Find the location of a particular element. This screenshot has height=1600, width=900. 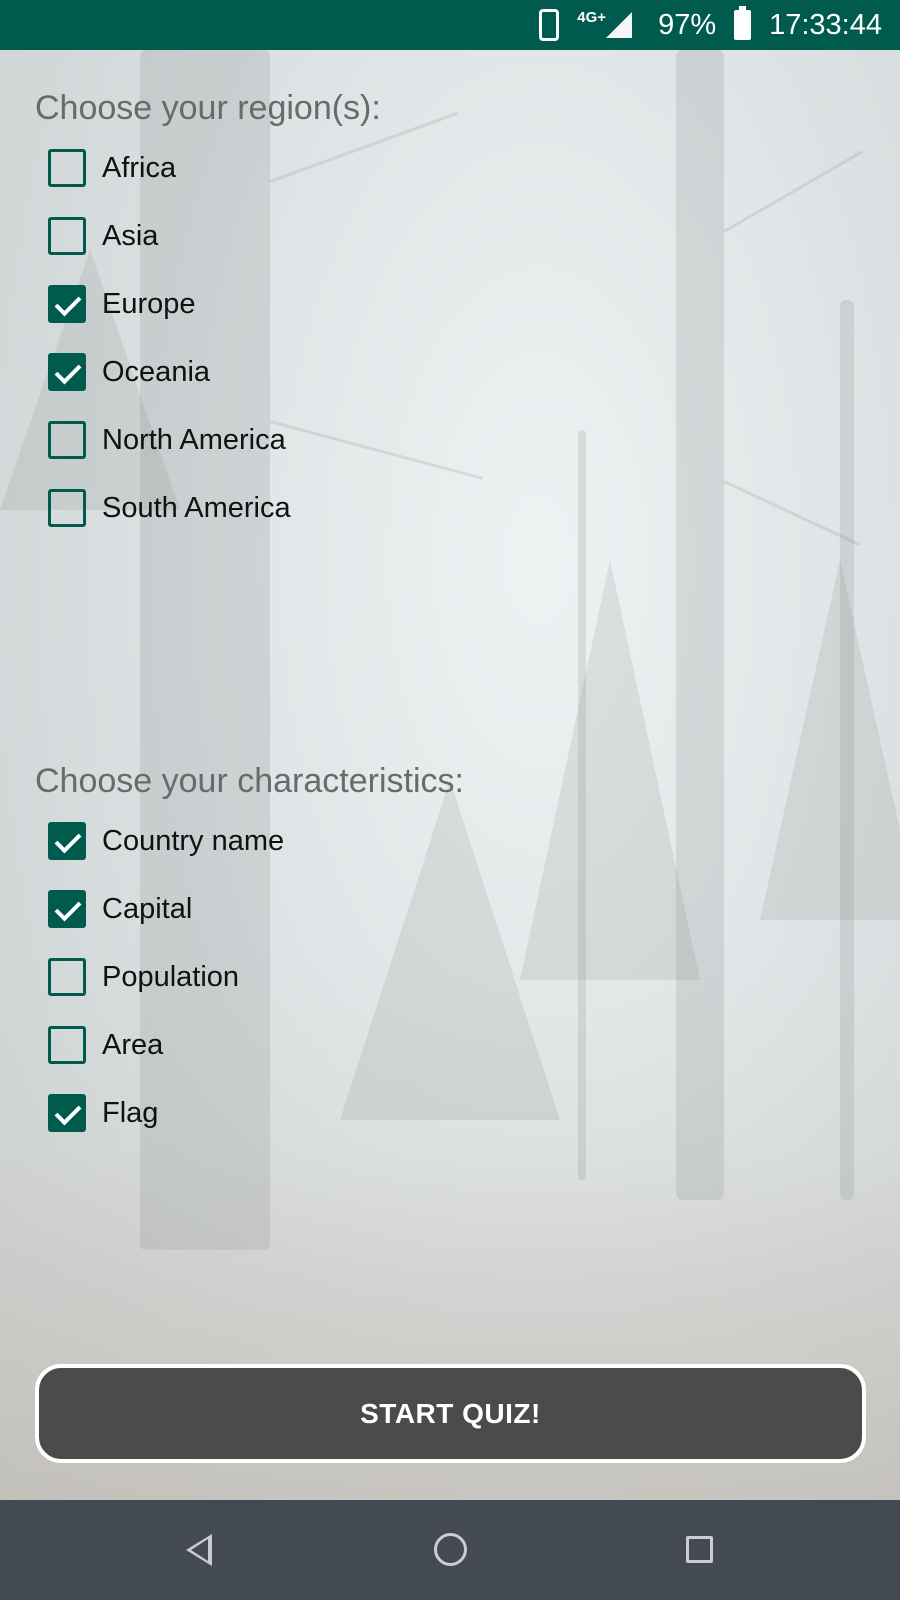

option-label: Capital is located at coordinates (147, 908).